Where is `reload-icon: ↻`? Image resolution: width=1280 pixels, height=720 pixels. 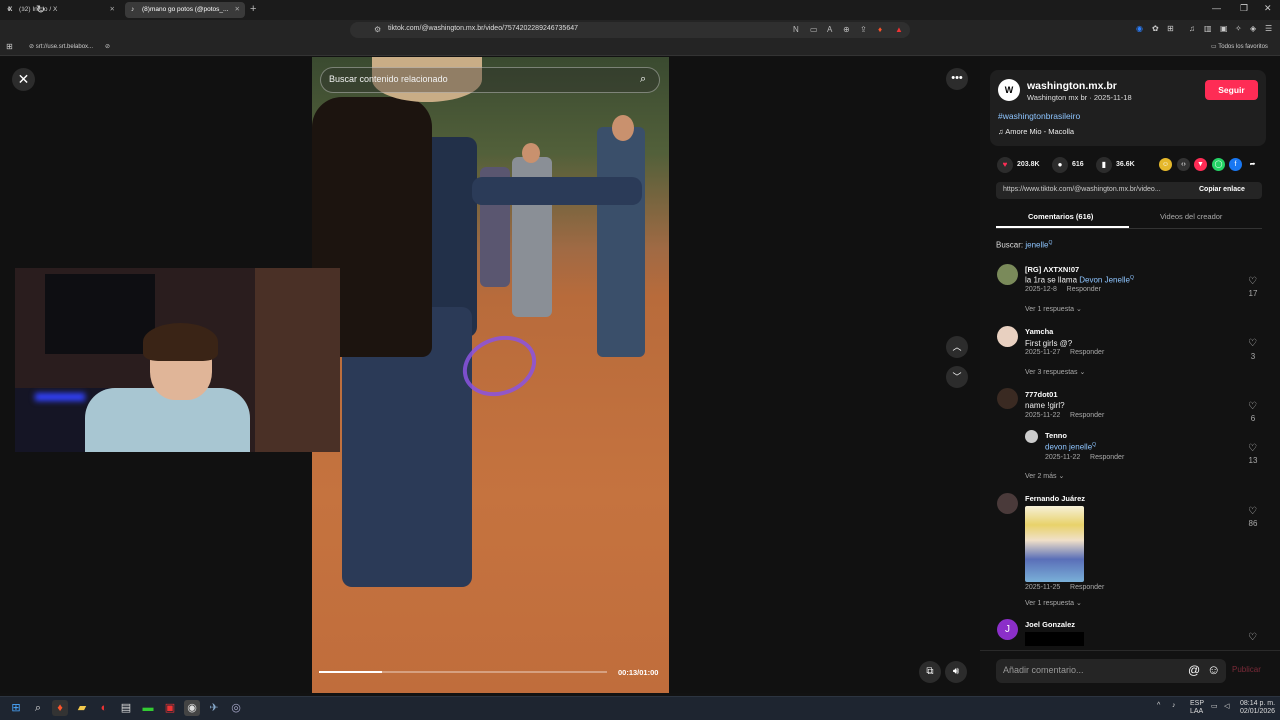 reload-icon: ↻ is located at coordinates (40, 9).